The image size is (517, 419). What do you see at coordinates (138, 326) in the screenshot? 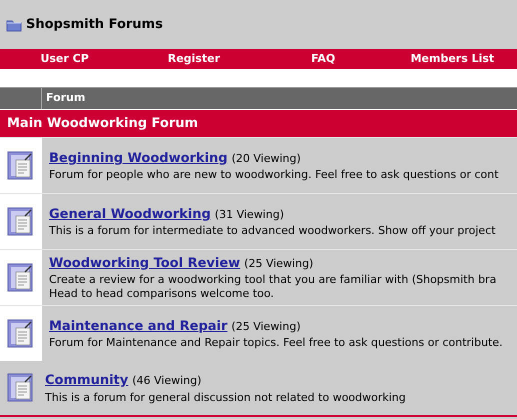
I see `forum-link: Maintenance and Repair` at bounding box center [138, 326].